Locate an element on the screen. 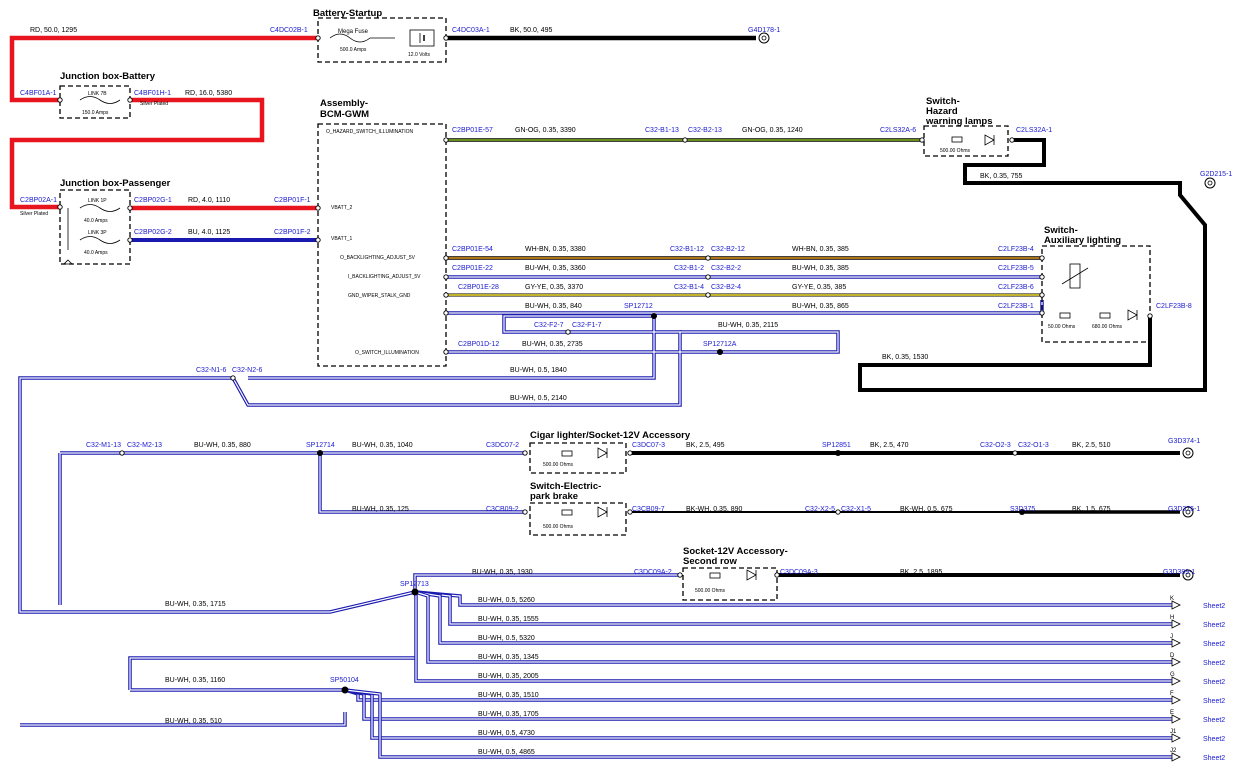  splice-sp12712a is located at coordinates (720, 352).